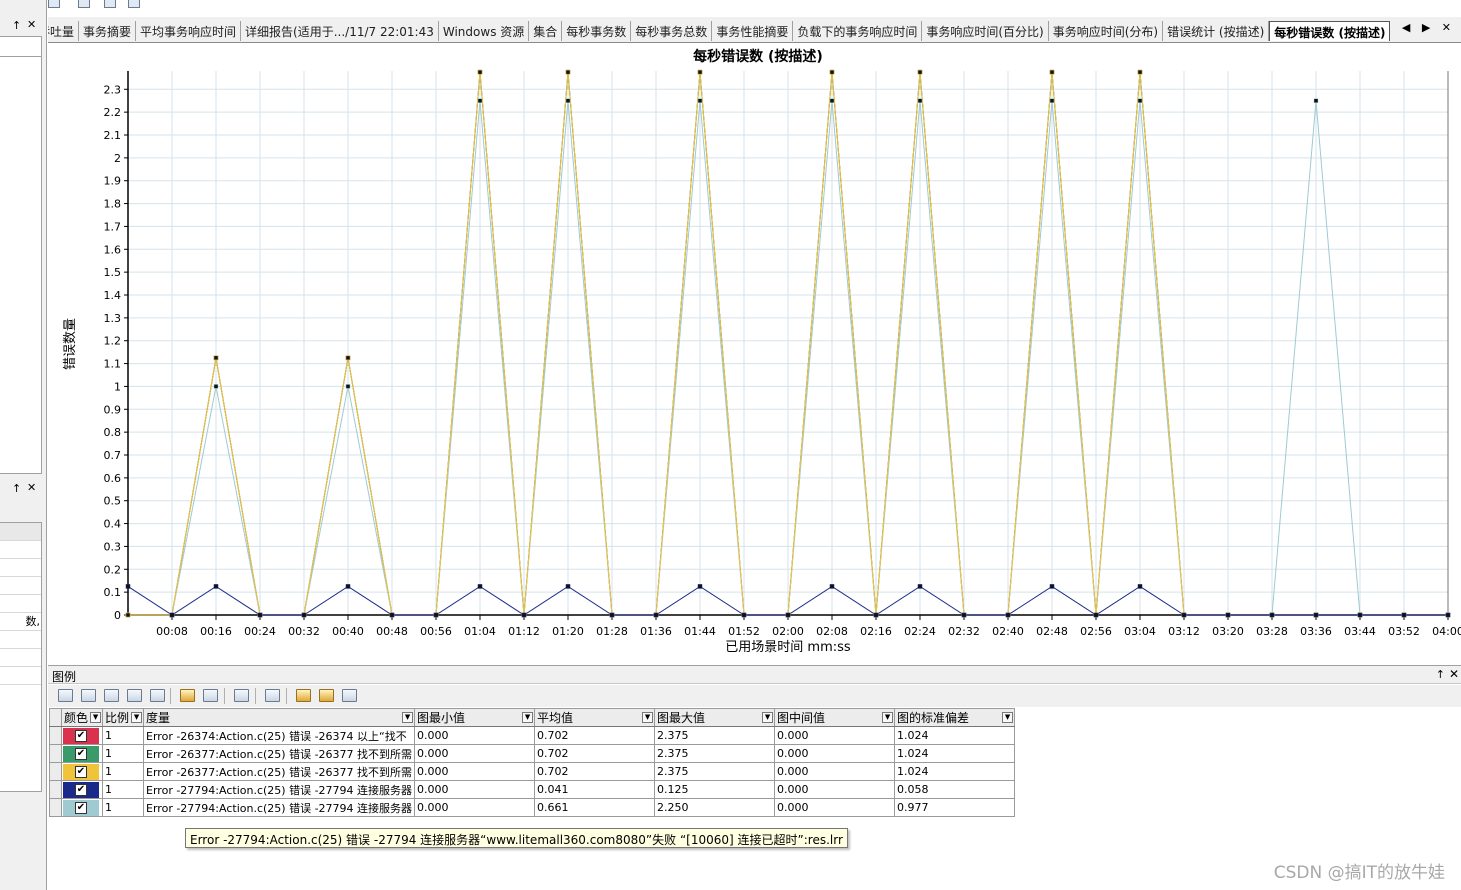  I want to click on toolbar-button-table, so click(54, 4).